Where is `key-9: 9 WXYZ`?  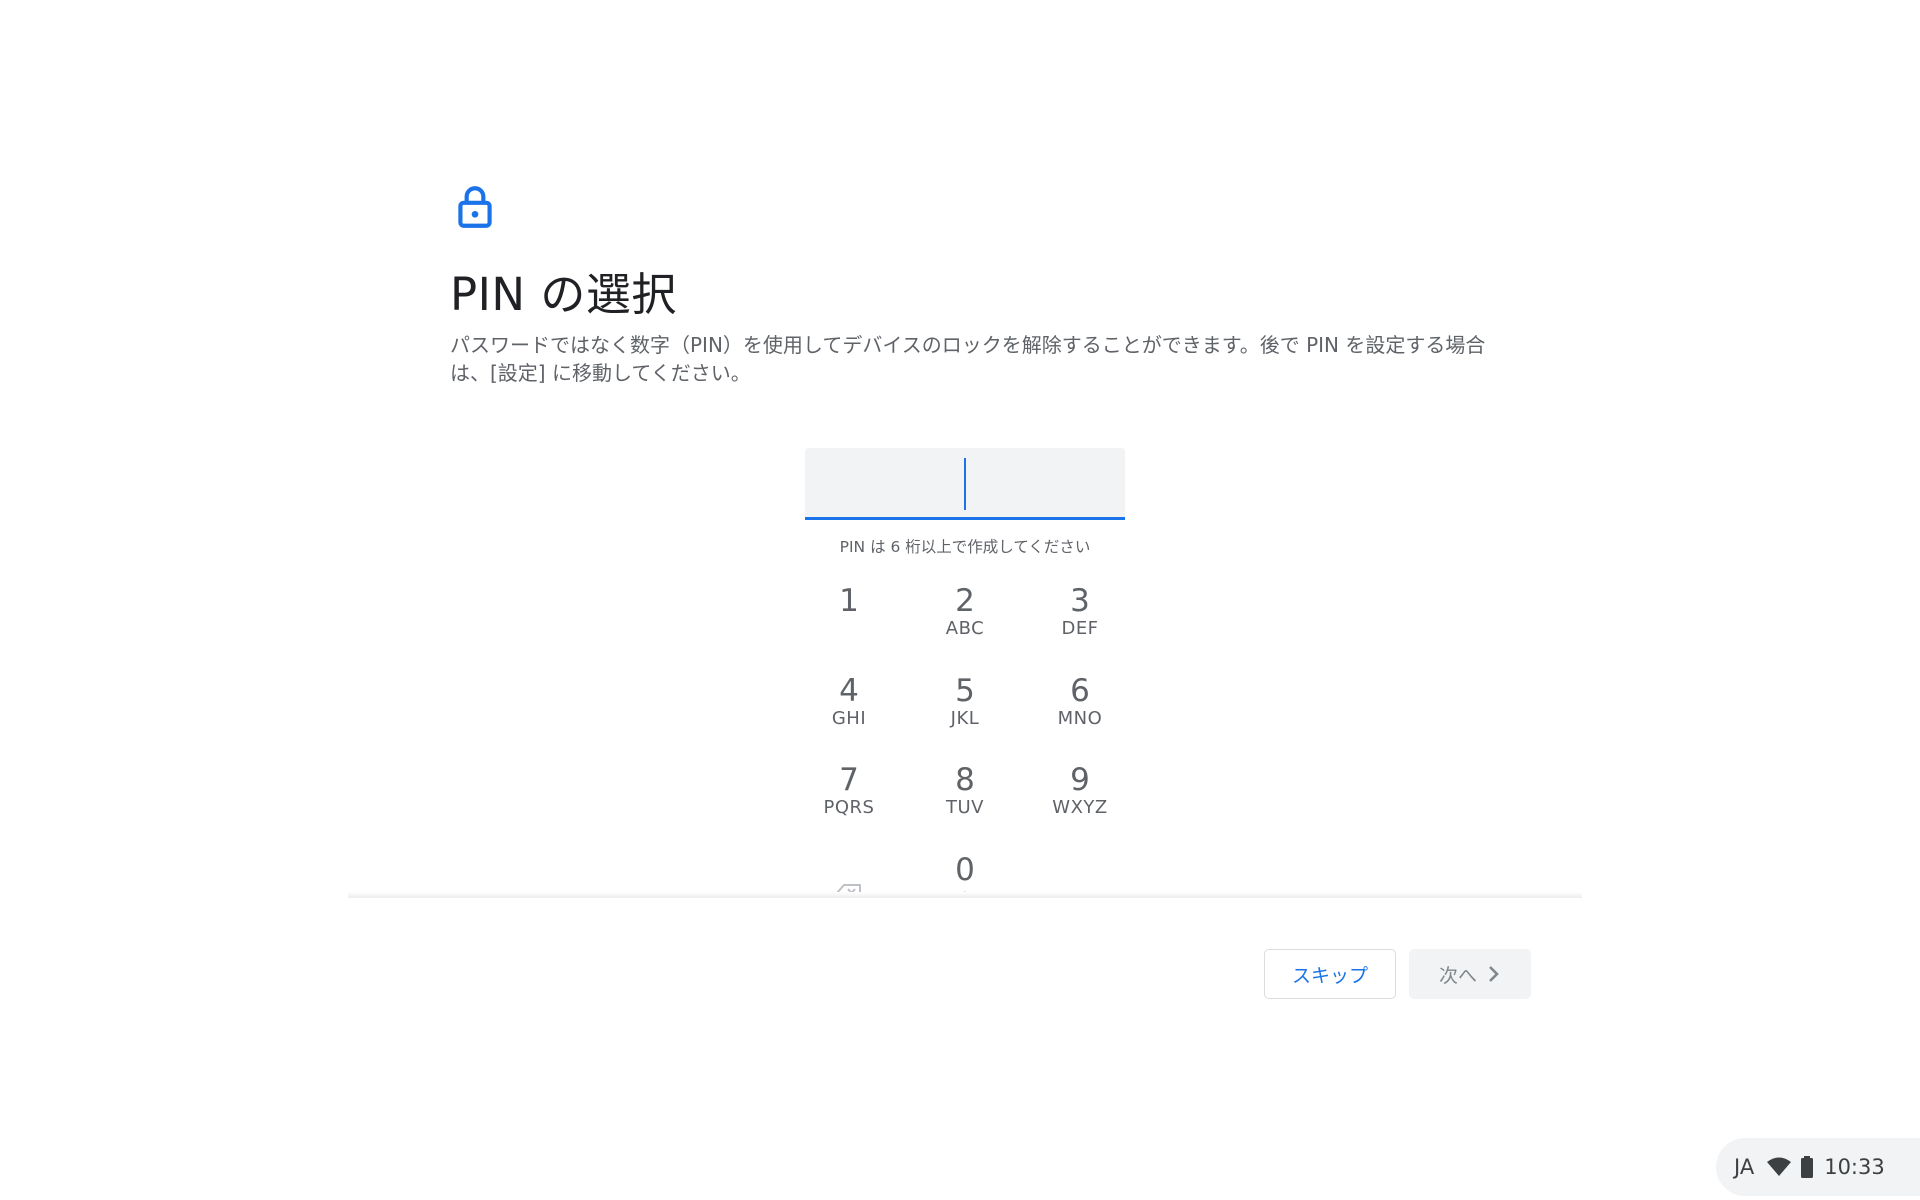 key-9: 9 WXYZ is located at coordinates (1080, 797).